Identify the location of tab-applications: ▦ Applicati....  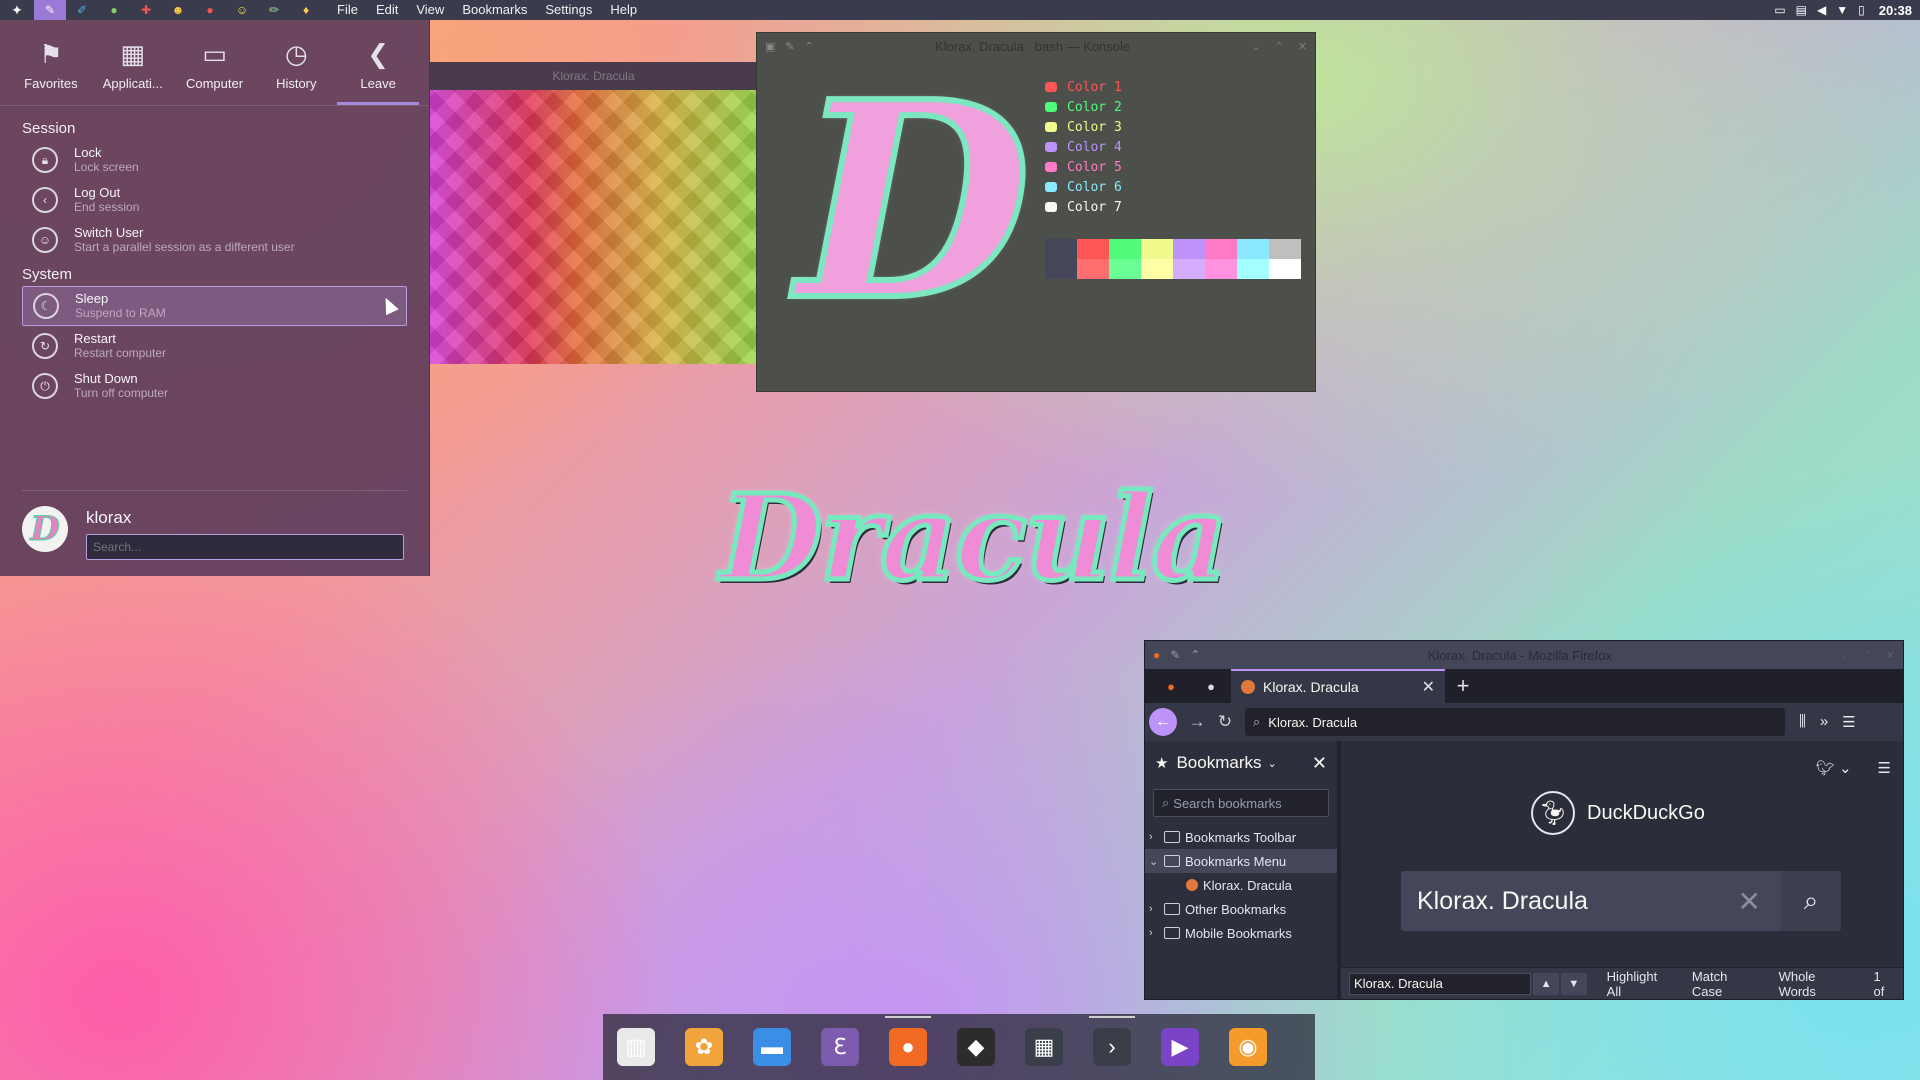
(133, 62).